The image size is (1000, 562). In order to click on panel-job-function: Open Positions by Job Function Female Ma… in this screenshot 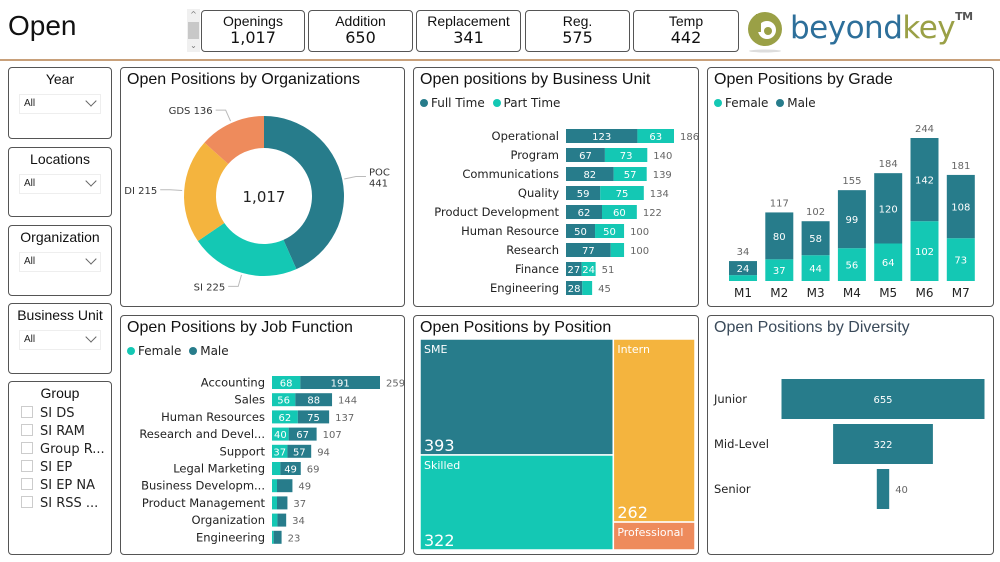, I will do `click(262, 435)`.